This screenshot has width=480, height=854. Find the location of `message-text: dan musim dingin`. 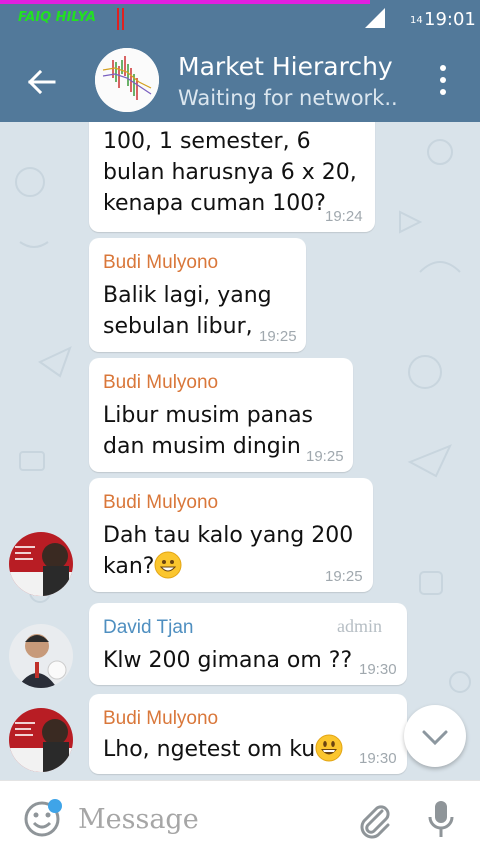

message-text: dan musim dingin is located at coordinates (202, 446).